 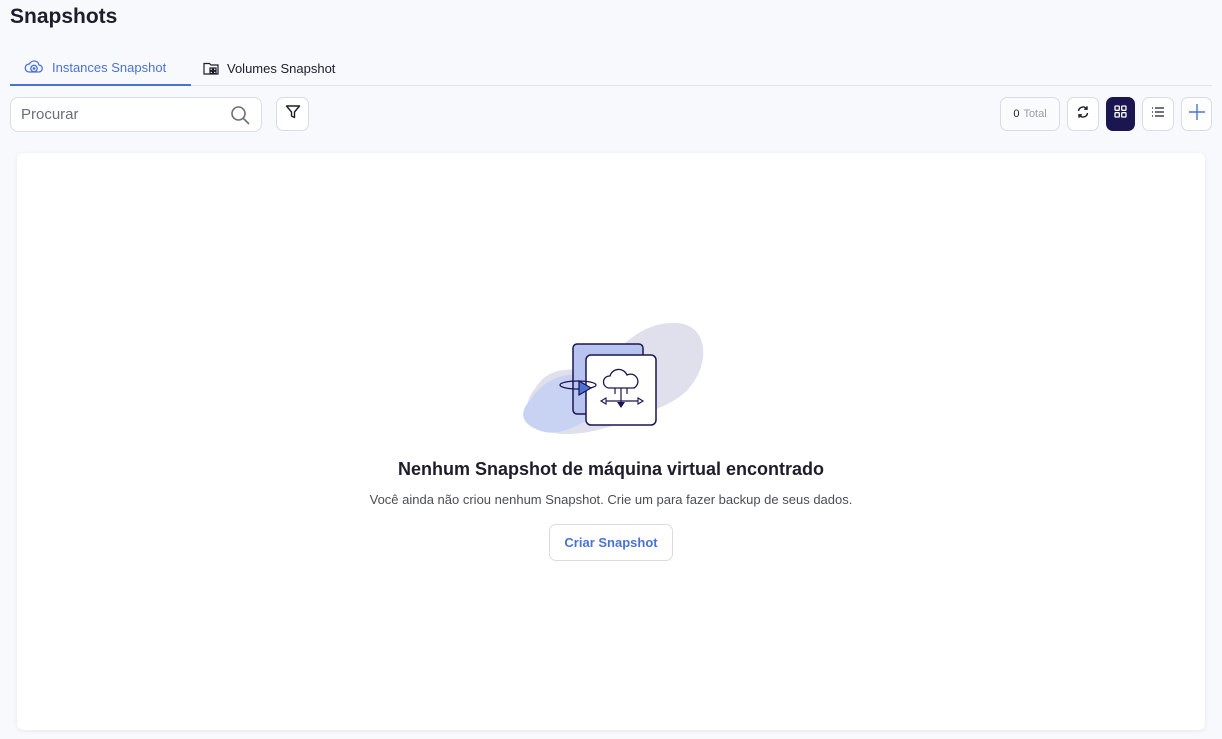 I want to click on total-count-badge: 0 Total, so click(x=1030, y=114).